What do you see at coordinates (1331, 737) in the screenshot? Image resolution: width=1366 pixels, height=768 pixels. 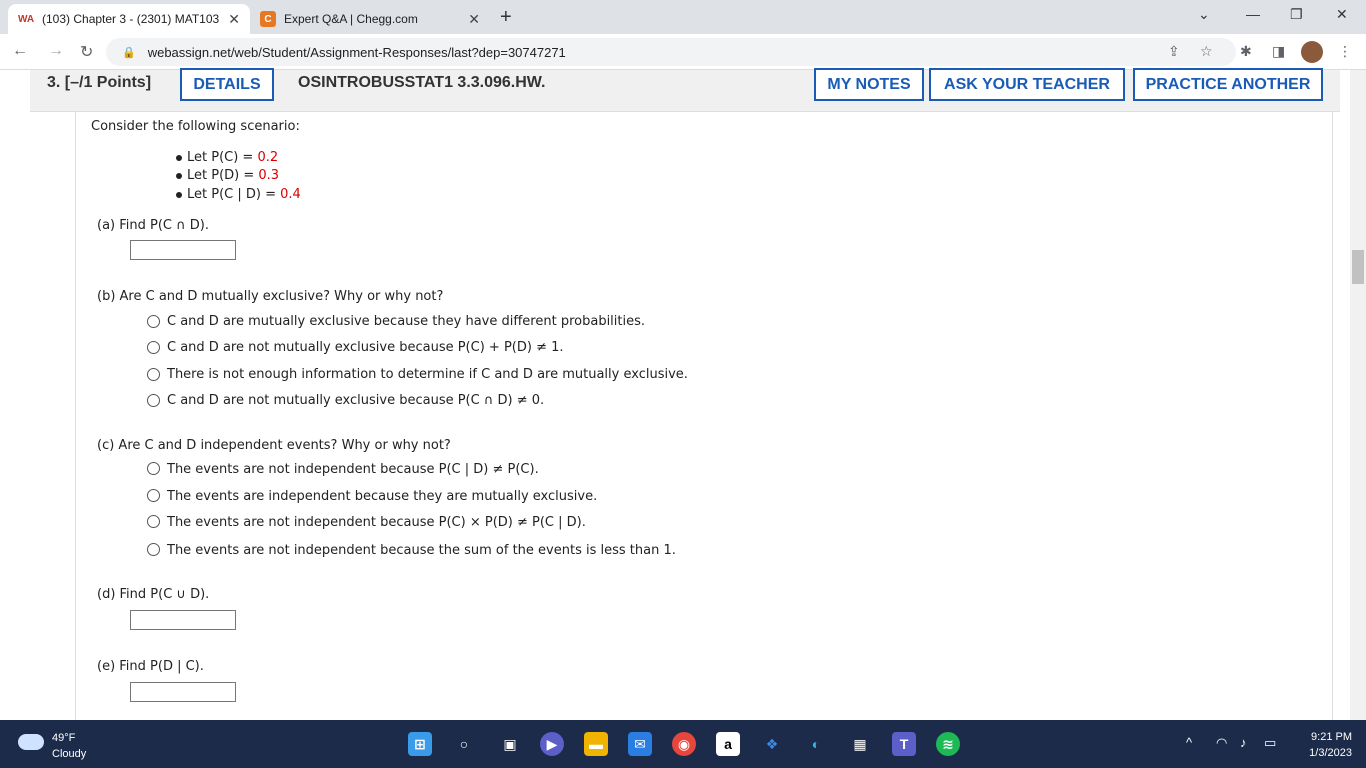 I see `clock-time: 9:21 PM` at bounding box center [1331, 737].